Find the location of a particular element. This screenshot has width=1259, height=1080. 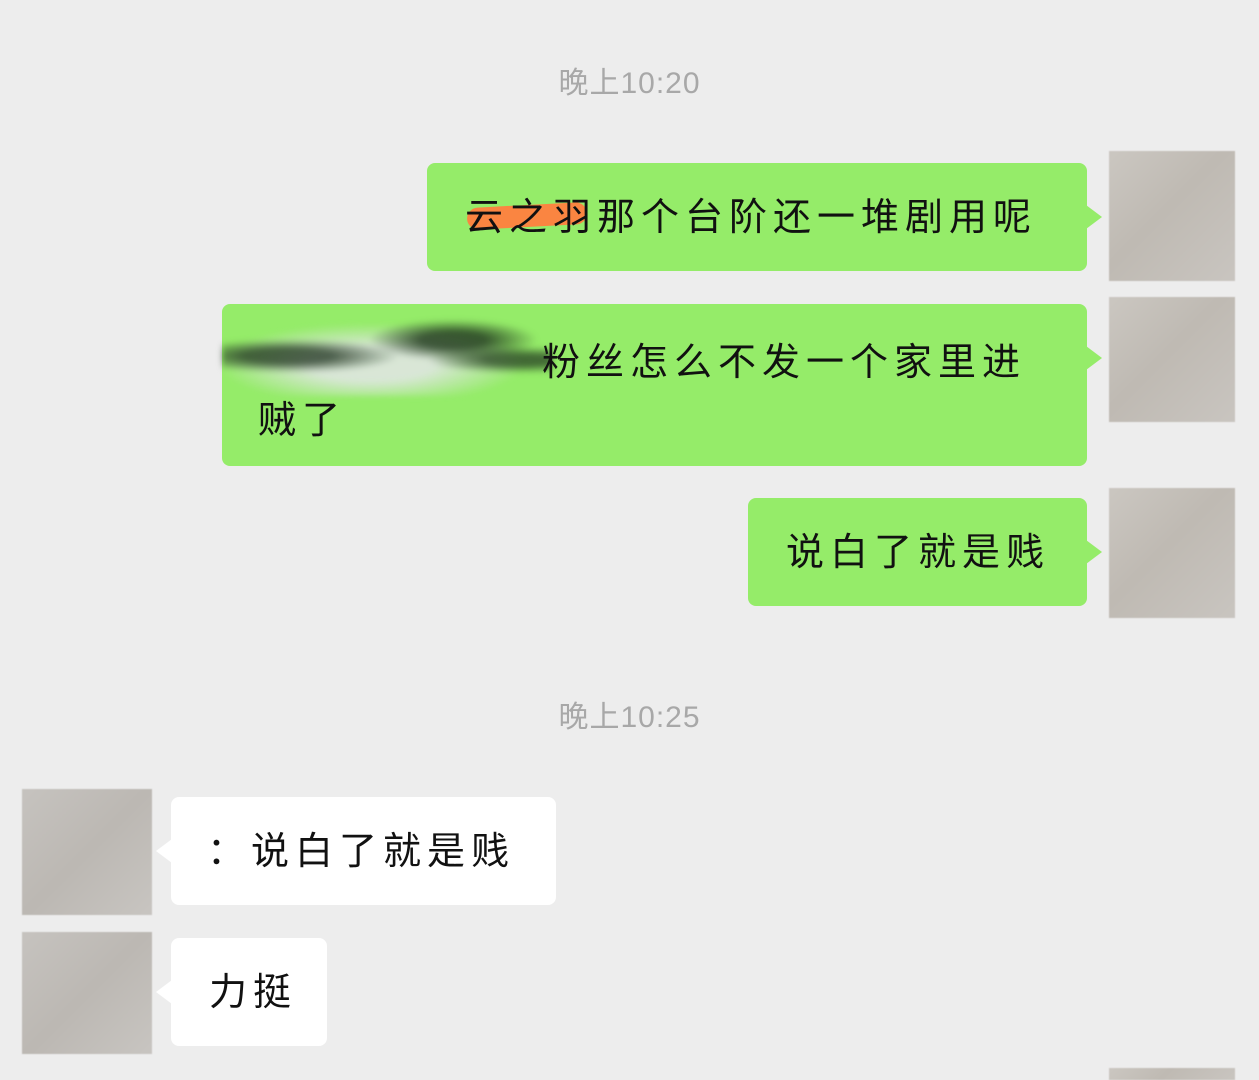

outgoing-message-bubble: 粉丝怎么不发一个家里进贼了 is located at coordinates (662, 385).